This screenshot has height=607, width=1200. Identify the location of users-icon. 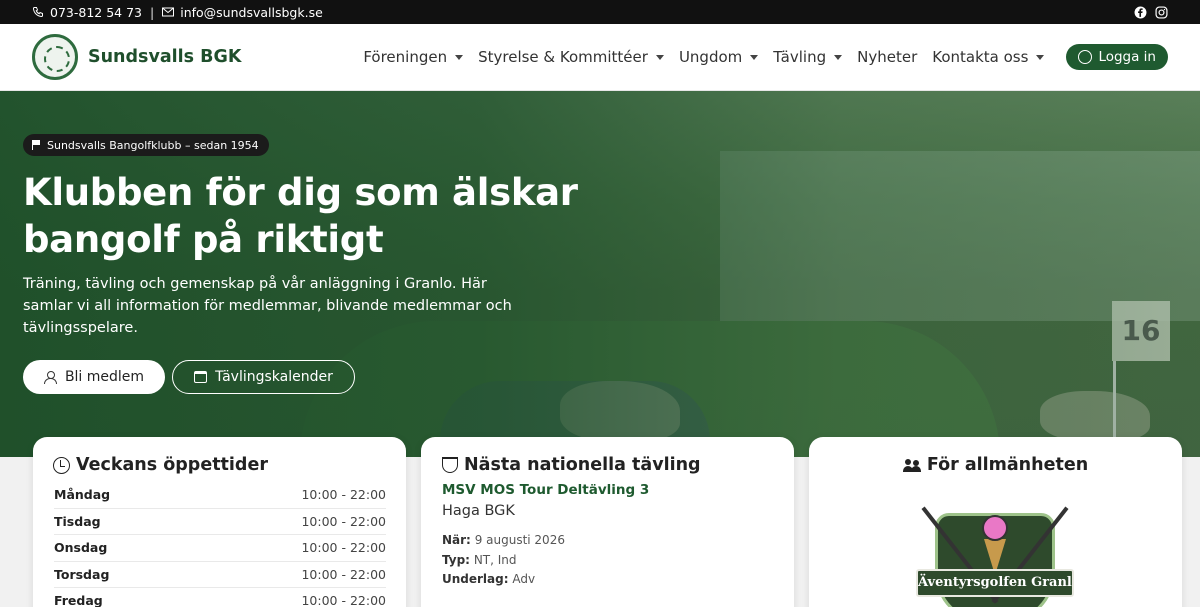
(911, 465).